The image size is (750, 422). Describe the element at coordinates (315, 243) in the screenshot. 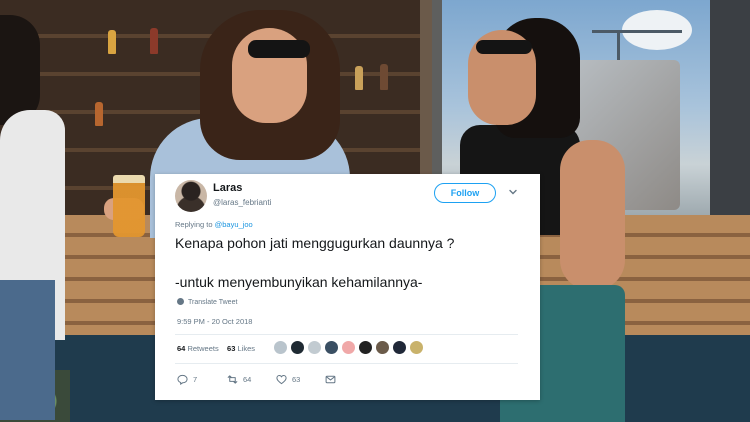

I see `tweet-text-line1: Kenapa pohon jati menggugurkan daunnya ?` at that location.